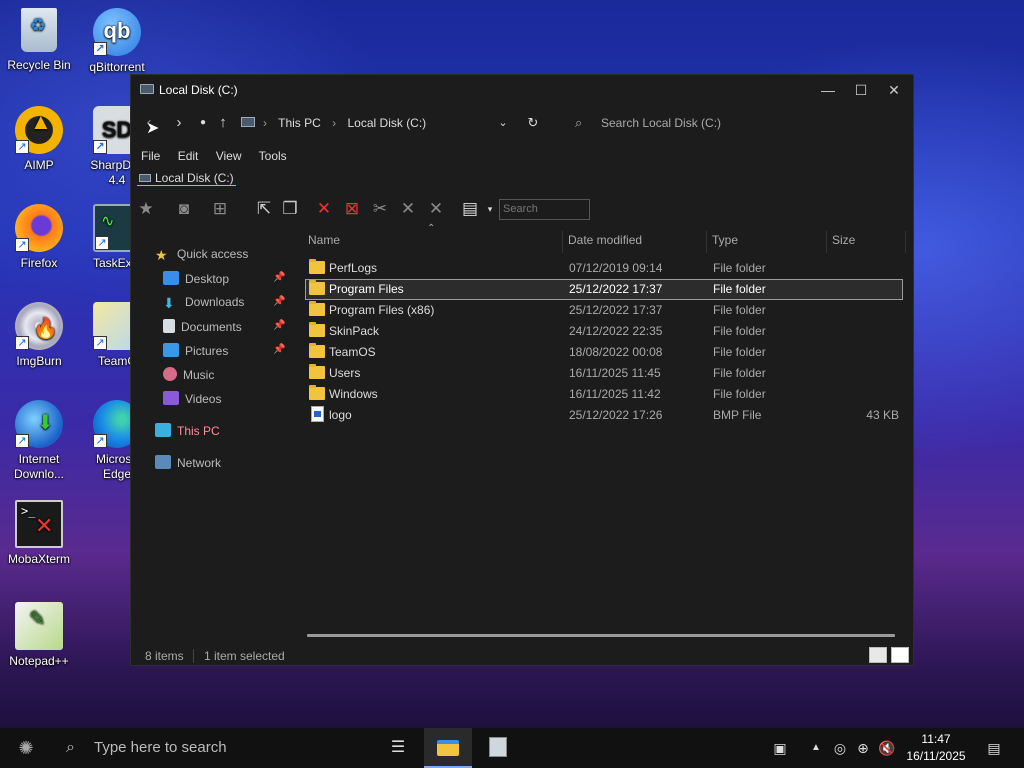  Describe the element at coordinates (604, 373) in the screenshot. I see `file-row: Users 16/11/2025 11:45 File folder` at that location.